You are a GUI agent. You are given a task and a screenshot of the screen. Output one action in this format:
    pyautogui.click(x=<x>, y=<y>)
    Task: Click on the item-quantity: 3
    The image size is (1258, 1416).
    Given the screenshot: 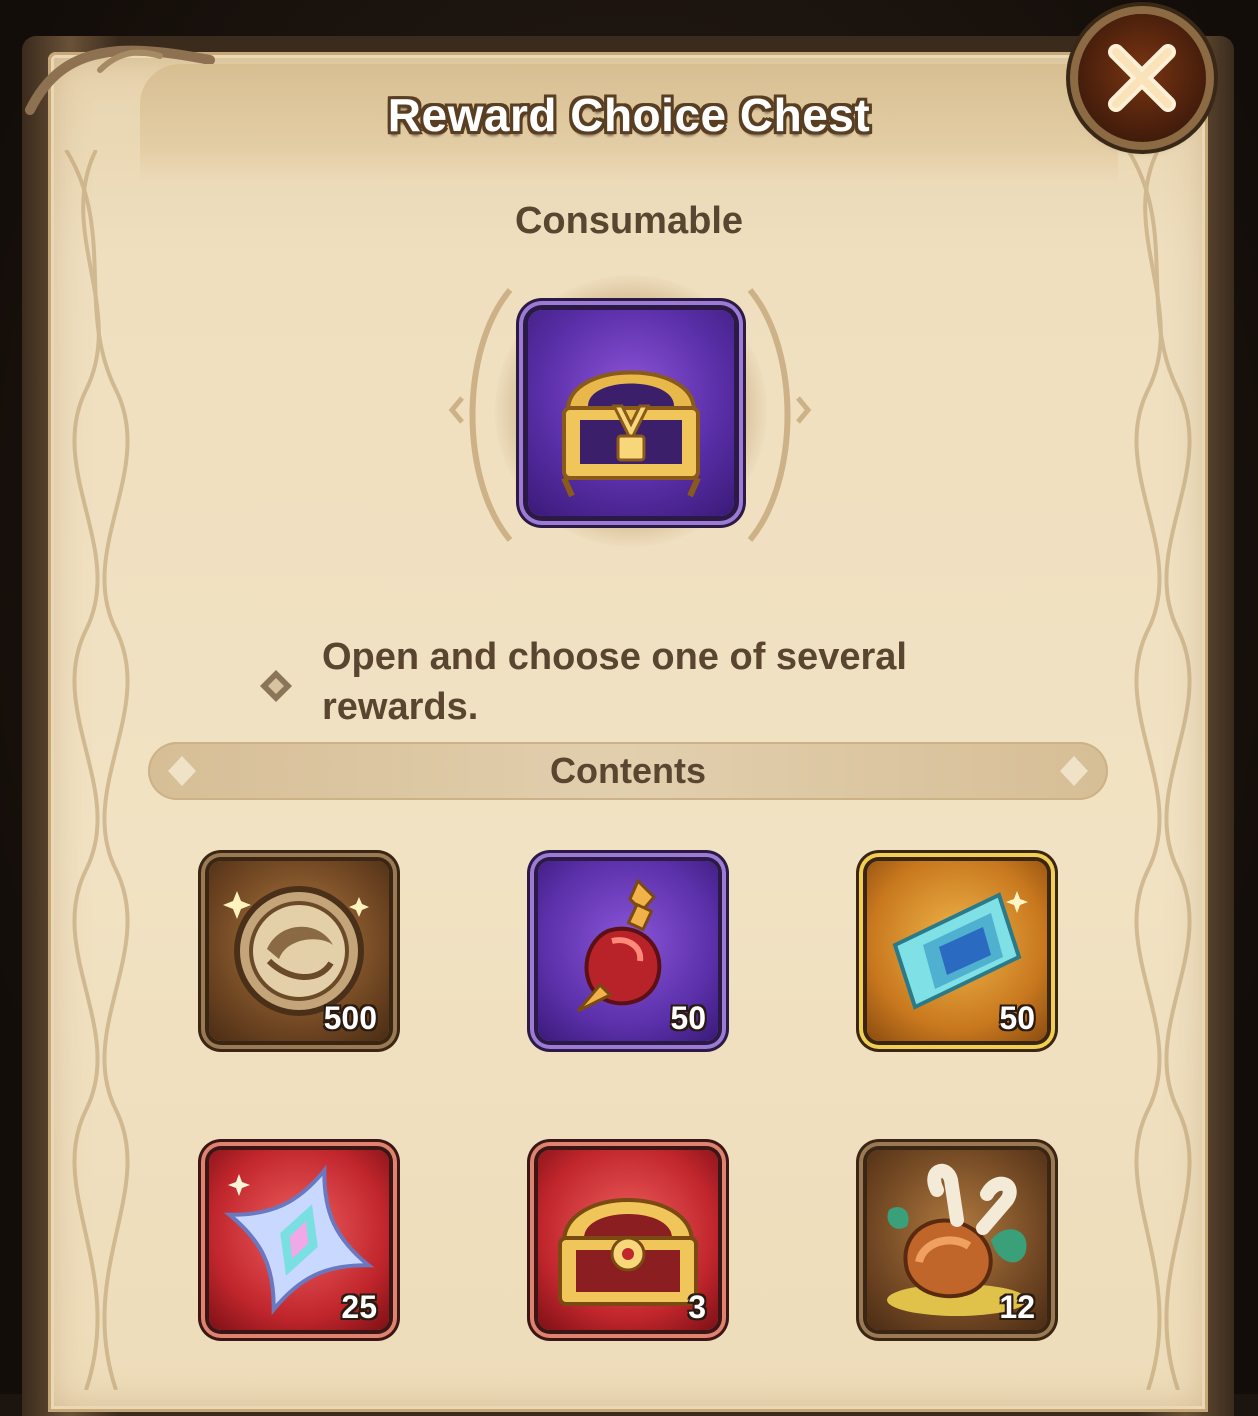 What is the action you would take?
    pyautogui.click(x=697, y=1307)
    